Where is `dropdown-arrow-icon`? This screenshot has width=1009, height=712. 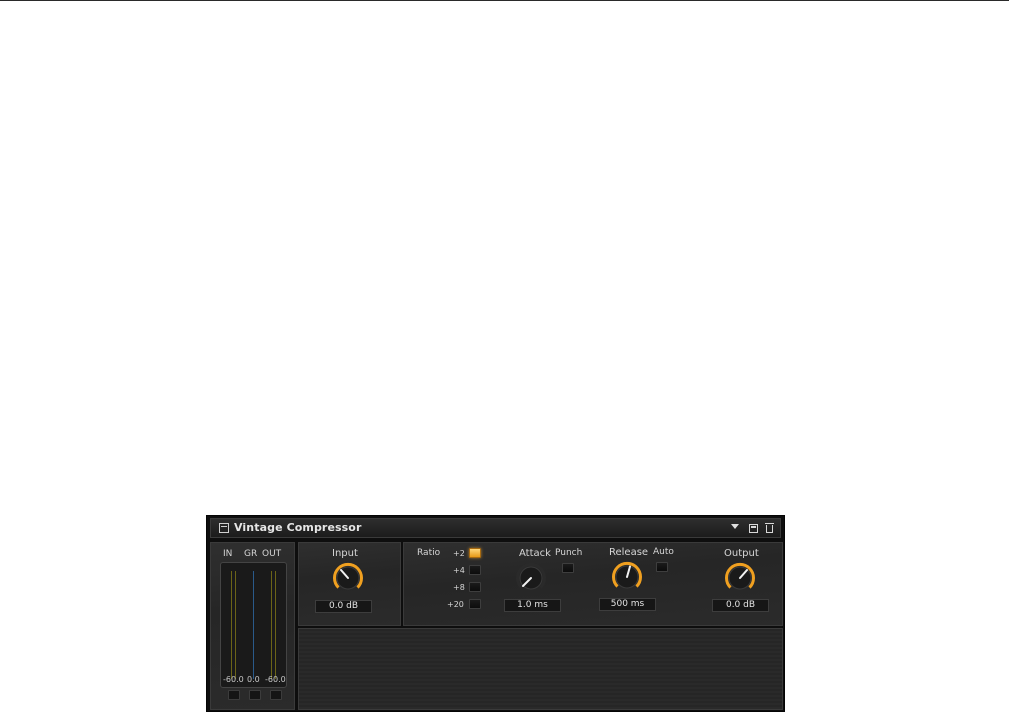
dropdown-arrow-icon is located at coordinates (735, 526).